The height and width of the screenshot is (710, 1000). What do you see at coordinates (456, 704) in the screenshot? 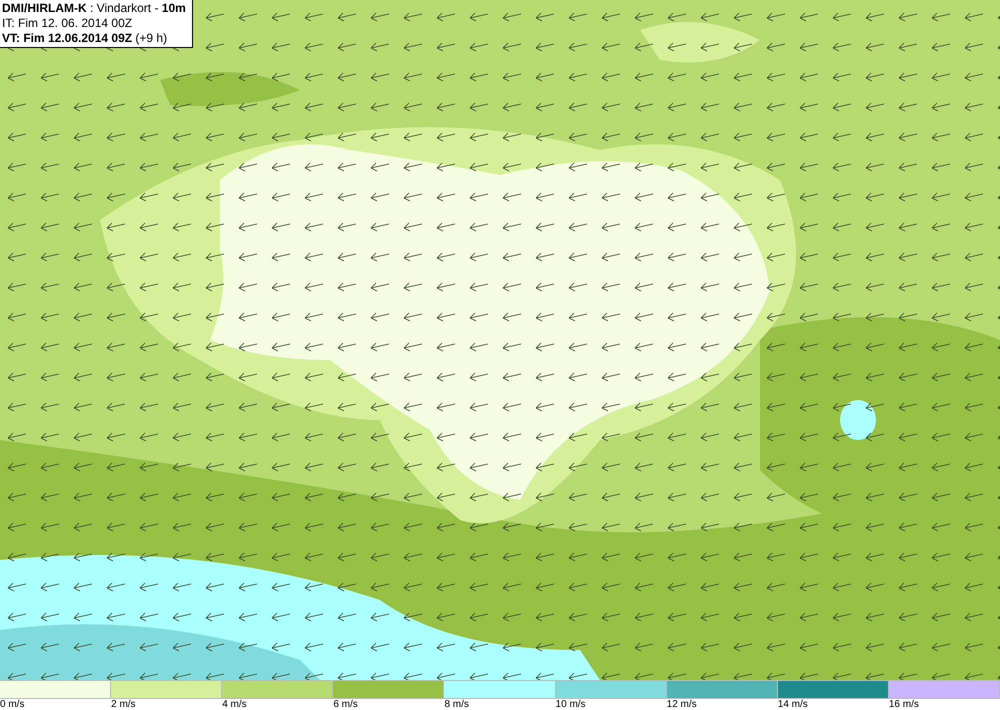
I see `legend-label: 8 m/s` at bounding box center [456, 704].